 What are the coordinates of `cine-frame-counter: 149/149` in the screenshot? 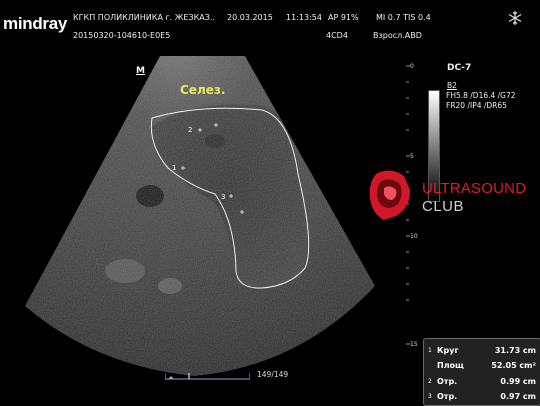 It's located at (273, 374).